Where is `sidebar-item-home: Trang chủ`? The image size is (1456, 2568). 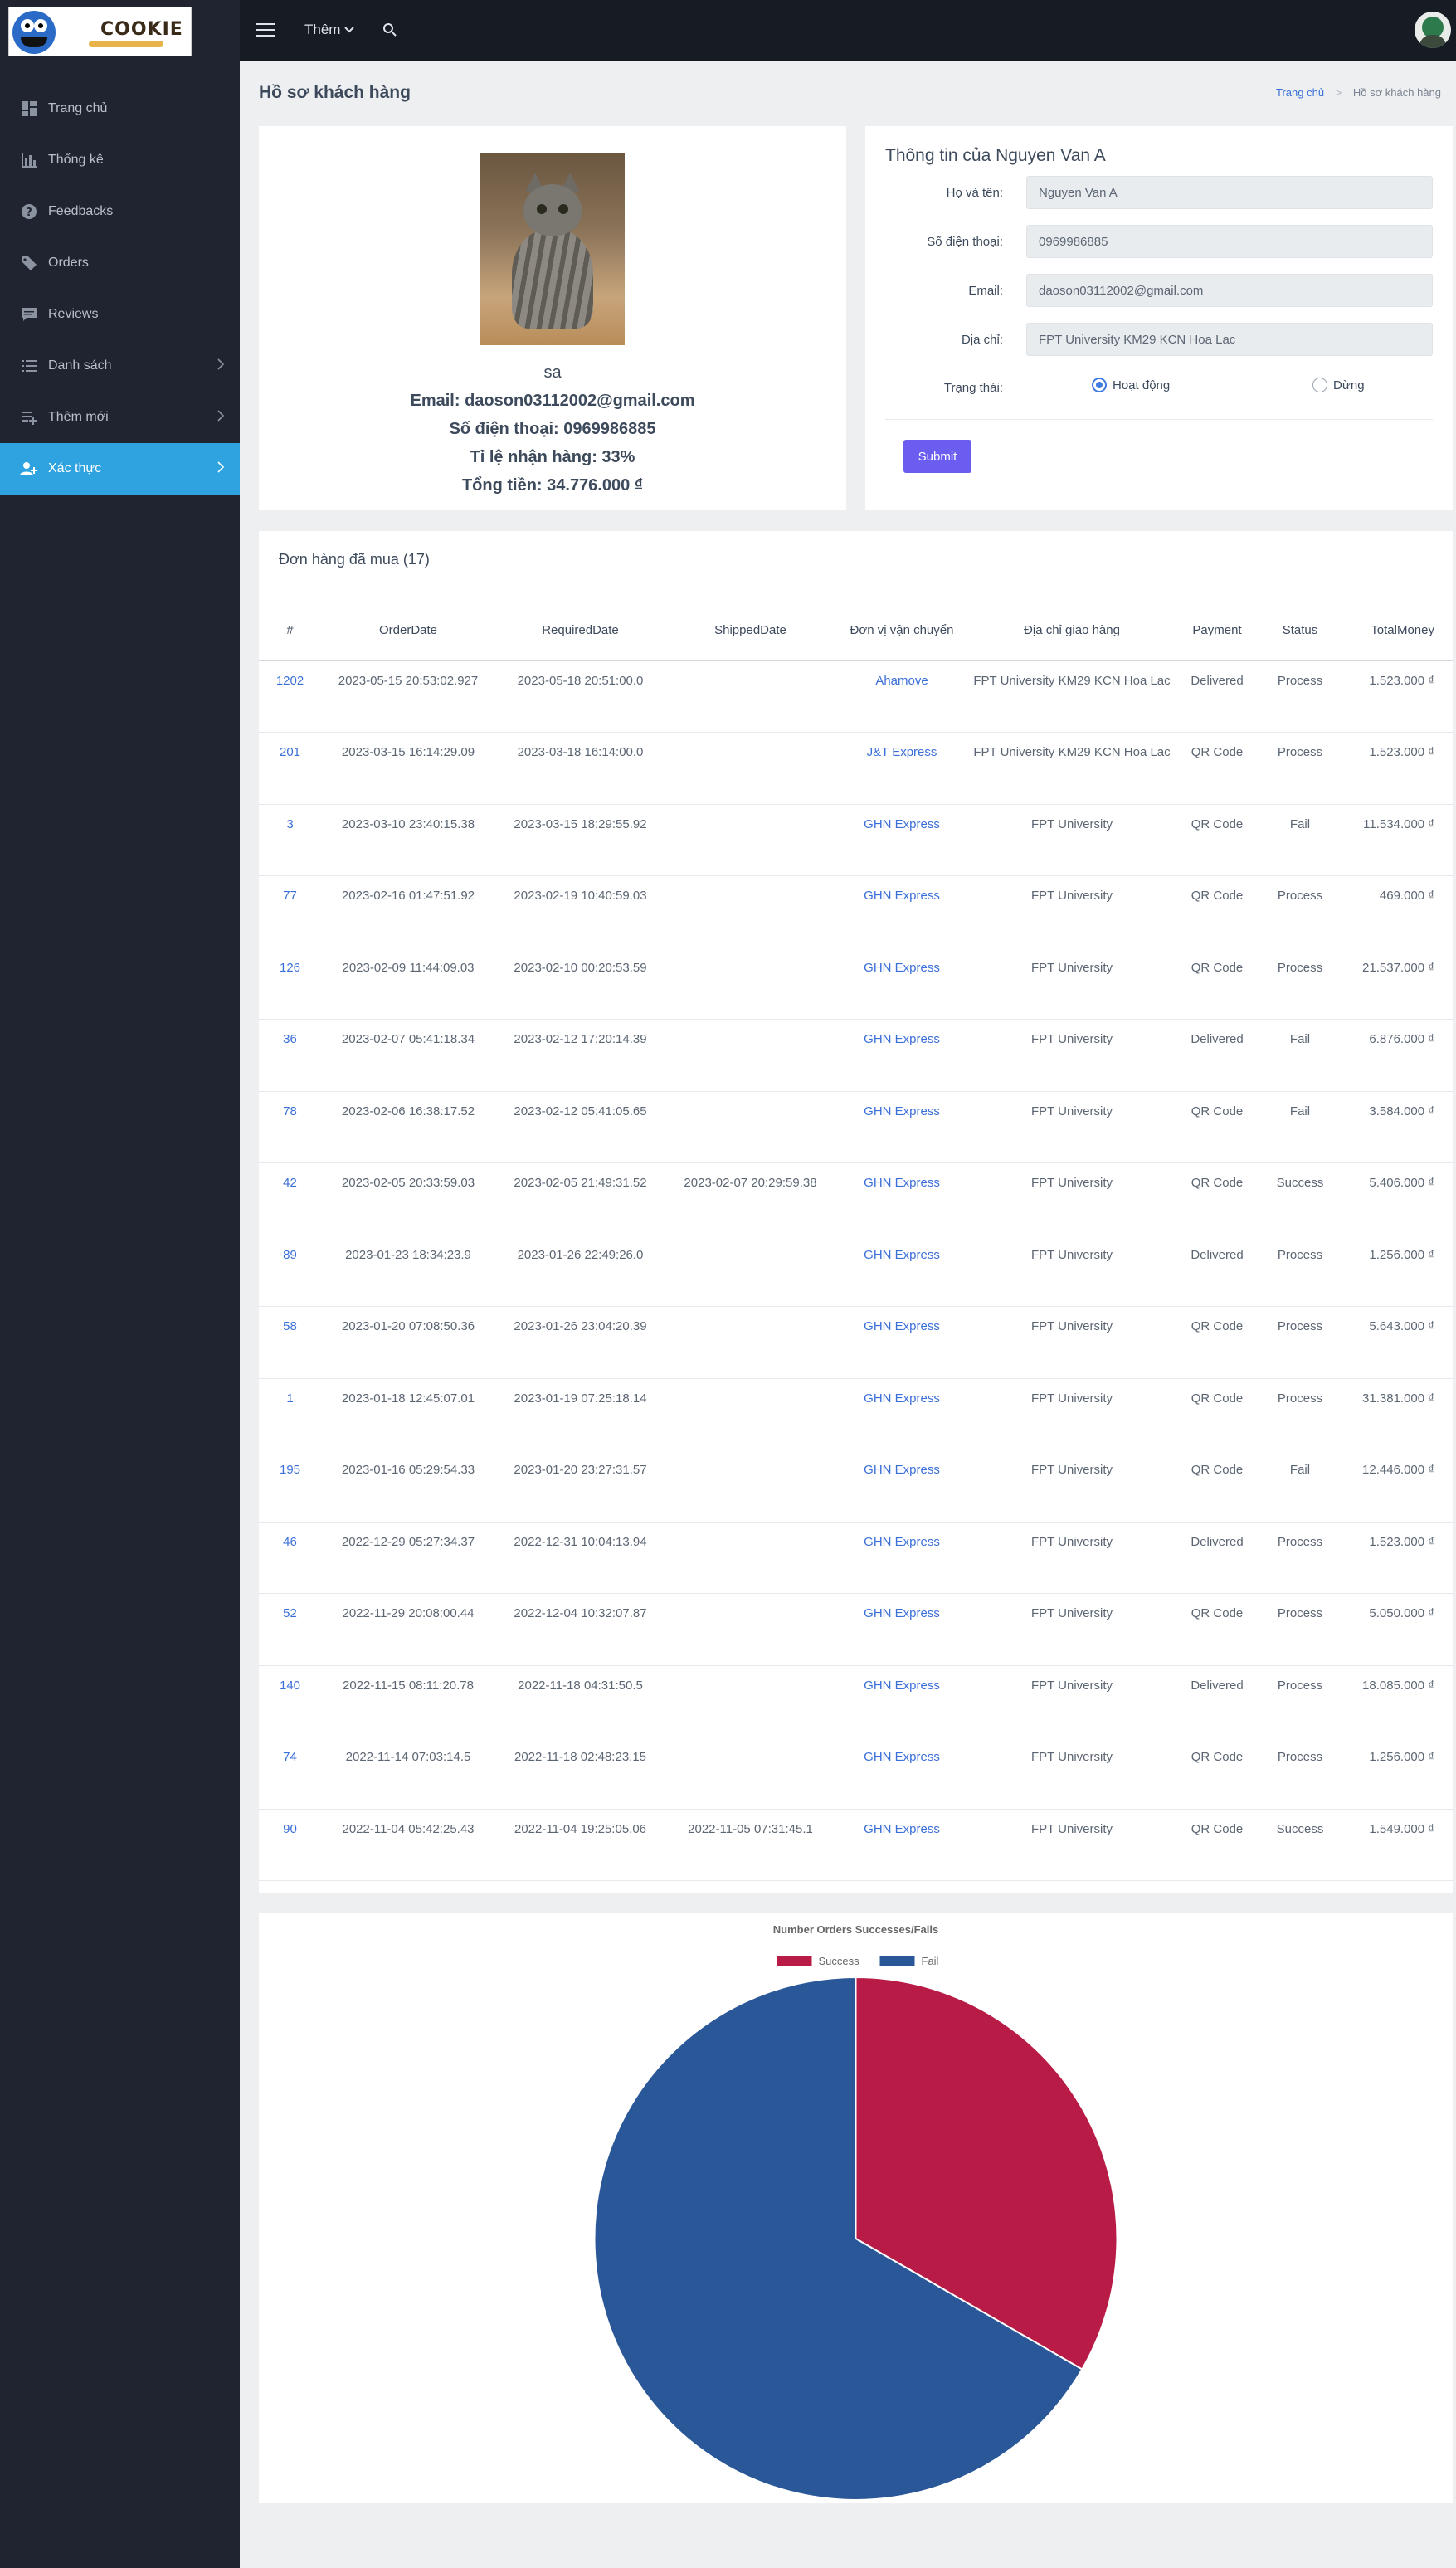 sidebar-item-home: Trang chủ is located at coordinates (120, 109).